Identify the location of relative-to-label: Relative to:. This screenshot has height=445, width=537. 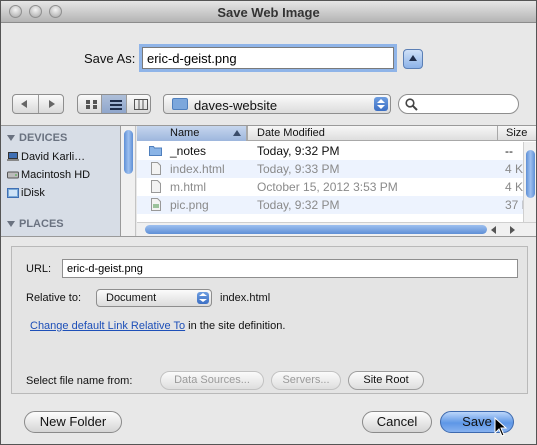
(54, 298).